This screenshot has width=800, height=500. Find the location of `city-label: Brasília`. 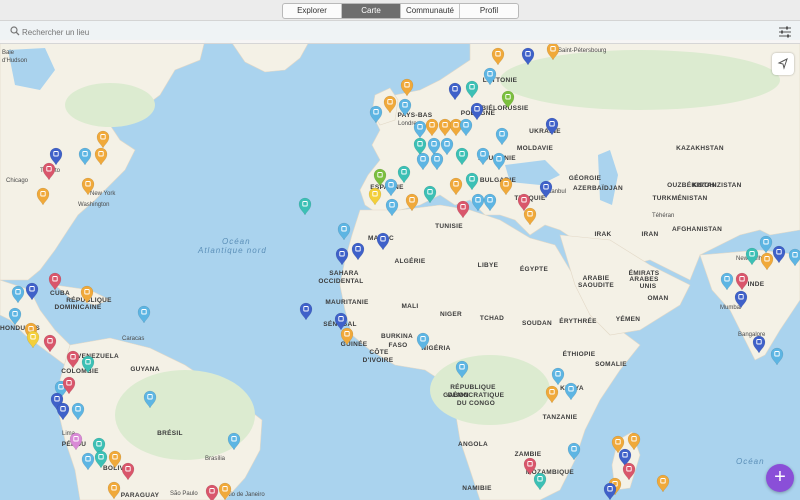

city-label: Brasília is located at coordinates (215, 459).